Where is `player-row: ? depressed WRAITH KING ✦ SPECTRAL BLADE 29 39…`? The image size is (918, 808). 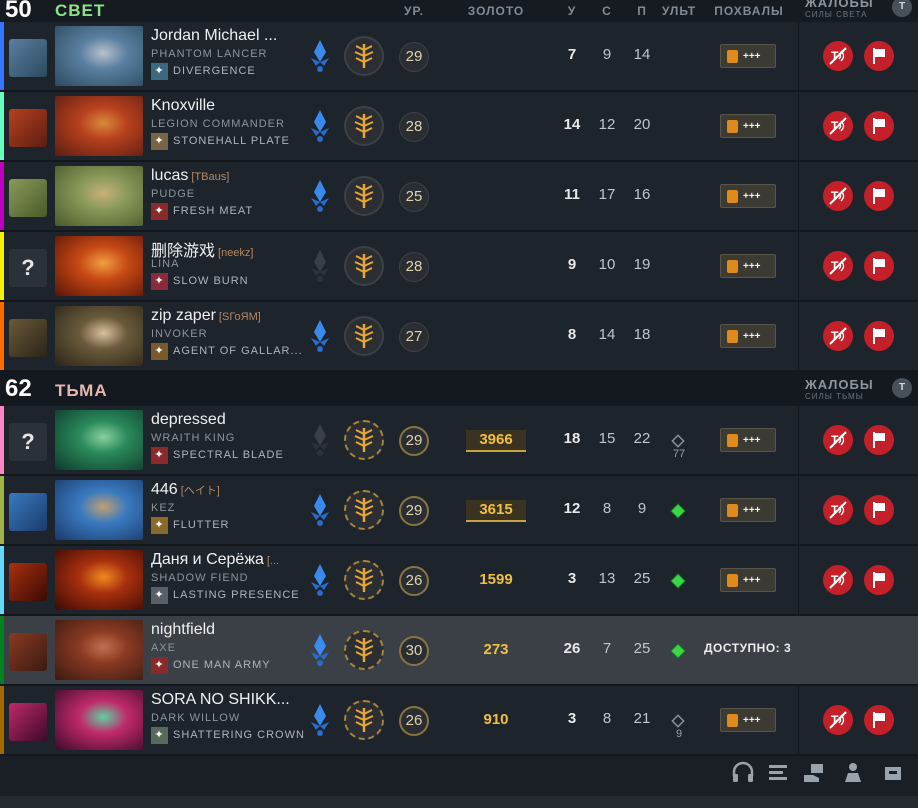 player-row: ? depressed WRAITH KING ✦ SPECTRAL BLADE 29 39… is located at coordinates (459, 441).